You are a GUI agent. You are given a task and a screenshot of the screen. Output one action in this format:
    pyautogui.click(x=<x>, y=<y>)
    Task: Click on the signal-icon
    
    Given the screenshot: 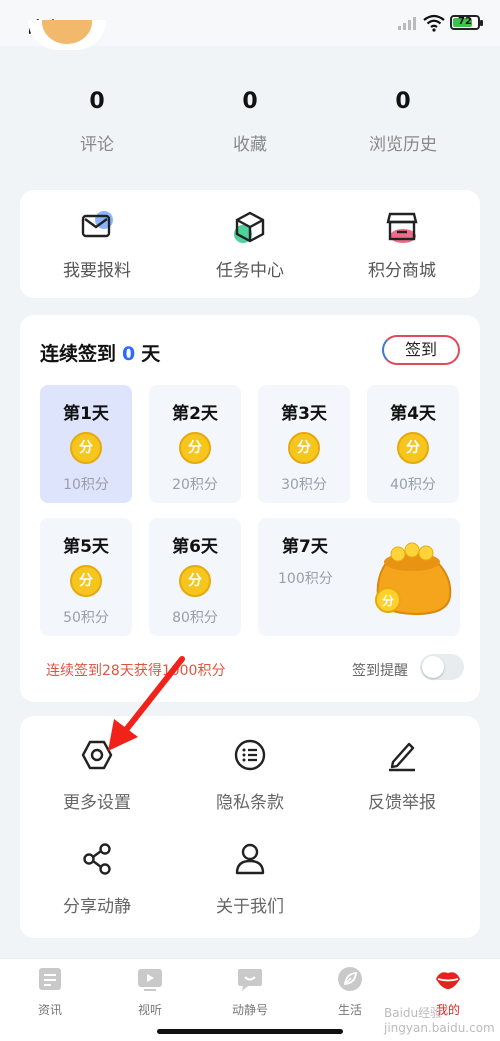 What is the action you would take?
    pyautogui.click(x=407, y=23)
    